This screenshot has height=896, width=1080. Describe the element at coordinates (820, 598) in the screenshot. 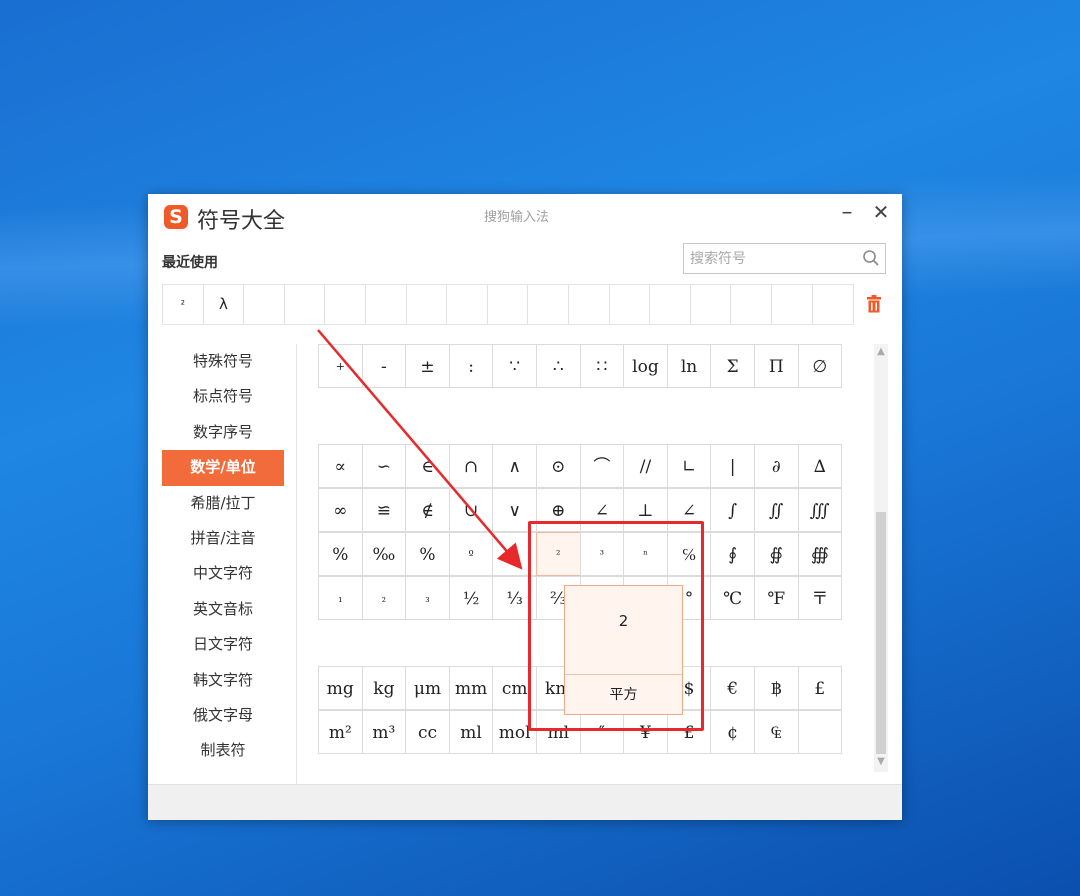

I see `symbol-cell: 〒` at that location.